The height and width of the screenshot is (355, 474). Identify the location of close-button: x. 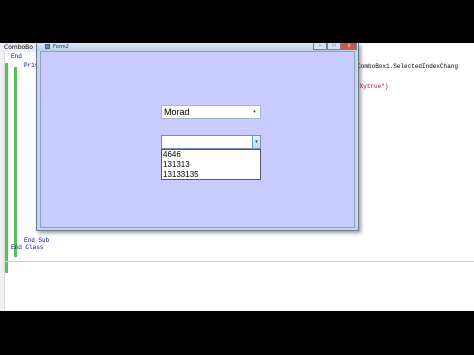
(349, 46).